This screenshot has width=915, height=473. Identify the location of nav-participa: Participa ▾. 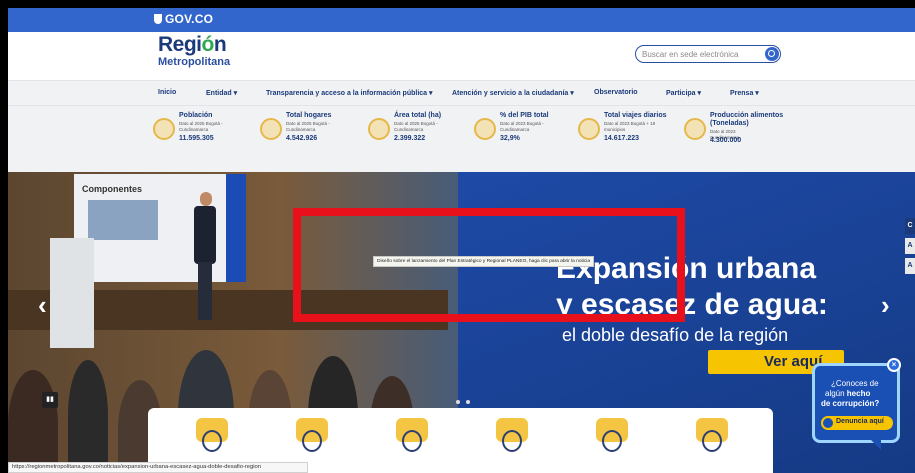
(683, 93).